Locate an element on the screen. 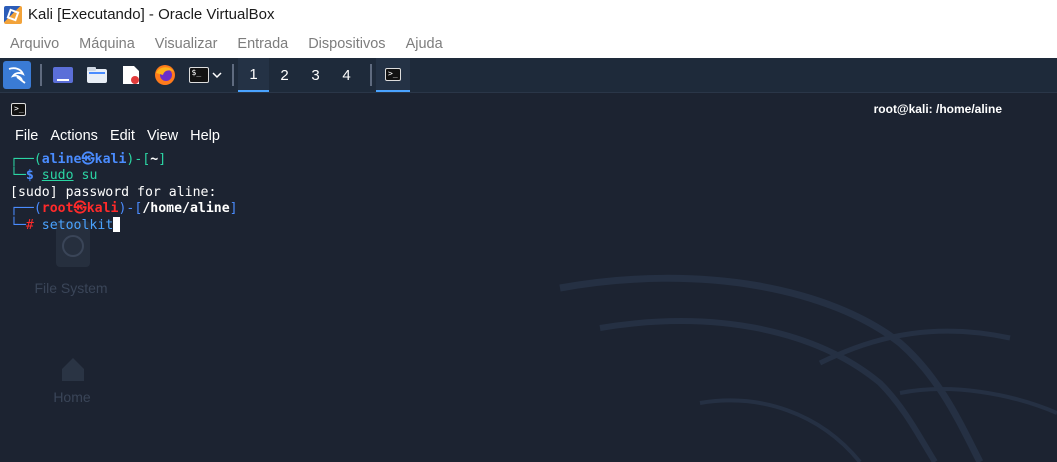  prompt-at-symbol: ㉿ is located at coordinates (88, 159).